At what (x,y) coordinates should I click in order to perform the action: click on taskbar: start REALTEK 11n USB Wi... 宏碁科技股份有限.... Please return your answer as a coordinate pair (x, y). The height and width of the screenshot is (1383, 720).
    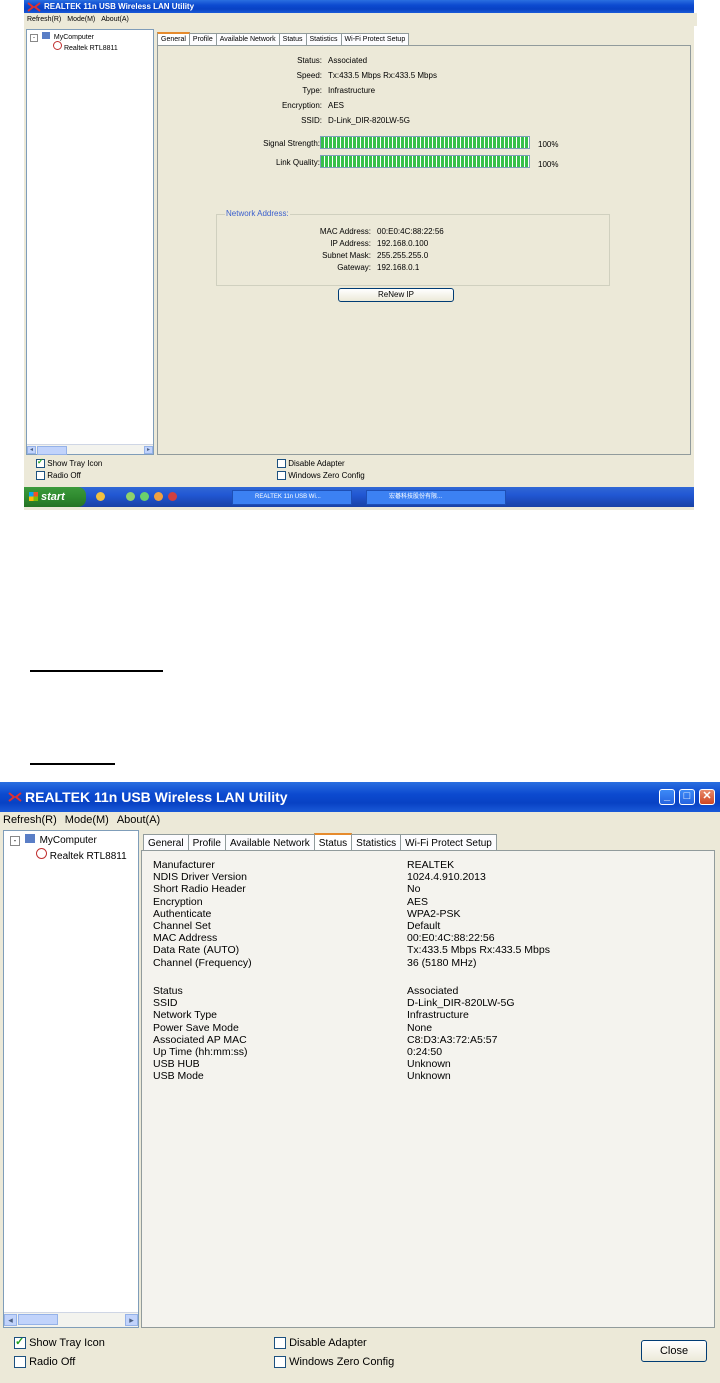
    Looking at the image, I should click on (359, 497).